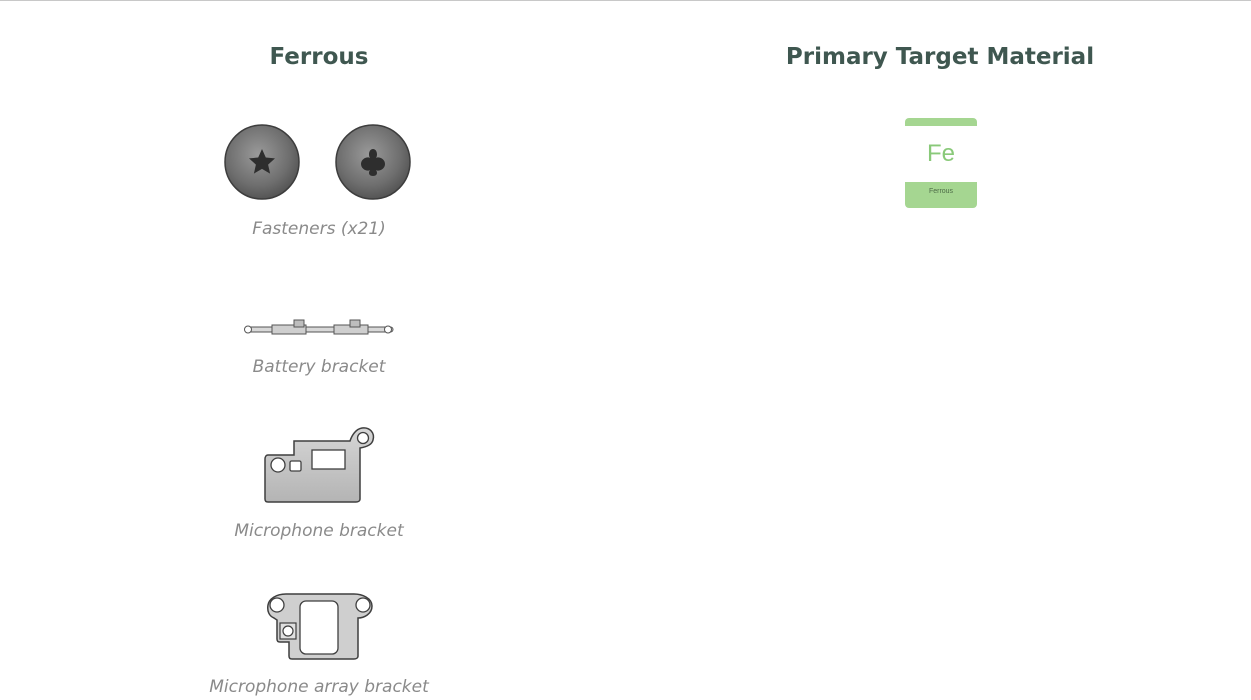  Describe the element at coordinates (319, 687) in the screenshot. I see `microphone-array-bracket-caption: Microphone array bracket` at that location.